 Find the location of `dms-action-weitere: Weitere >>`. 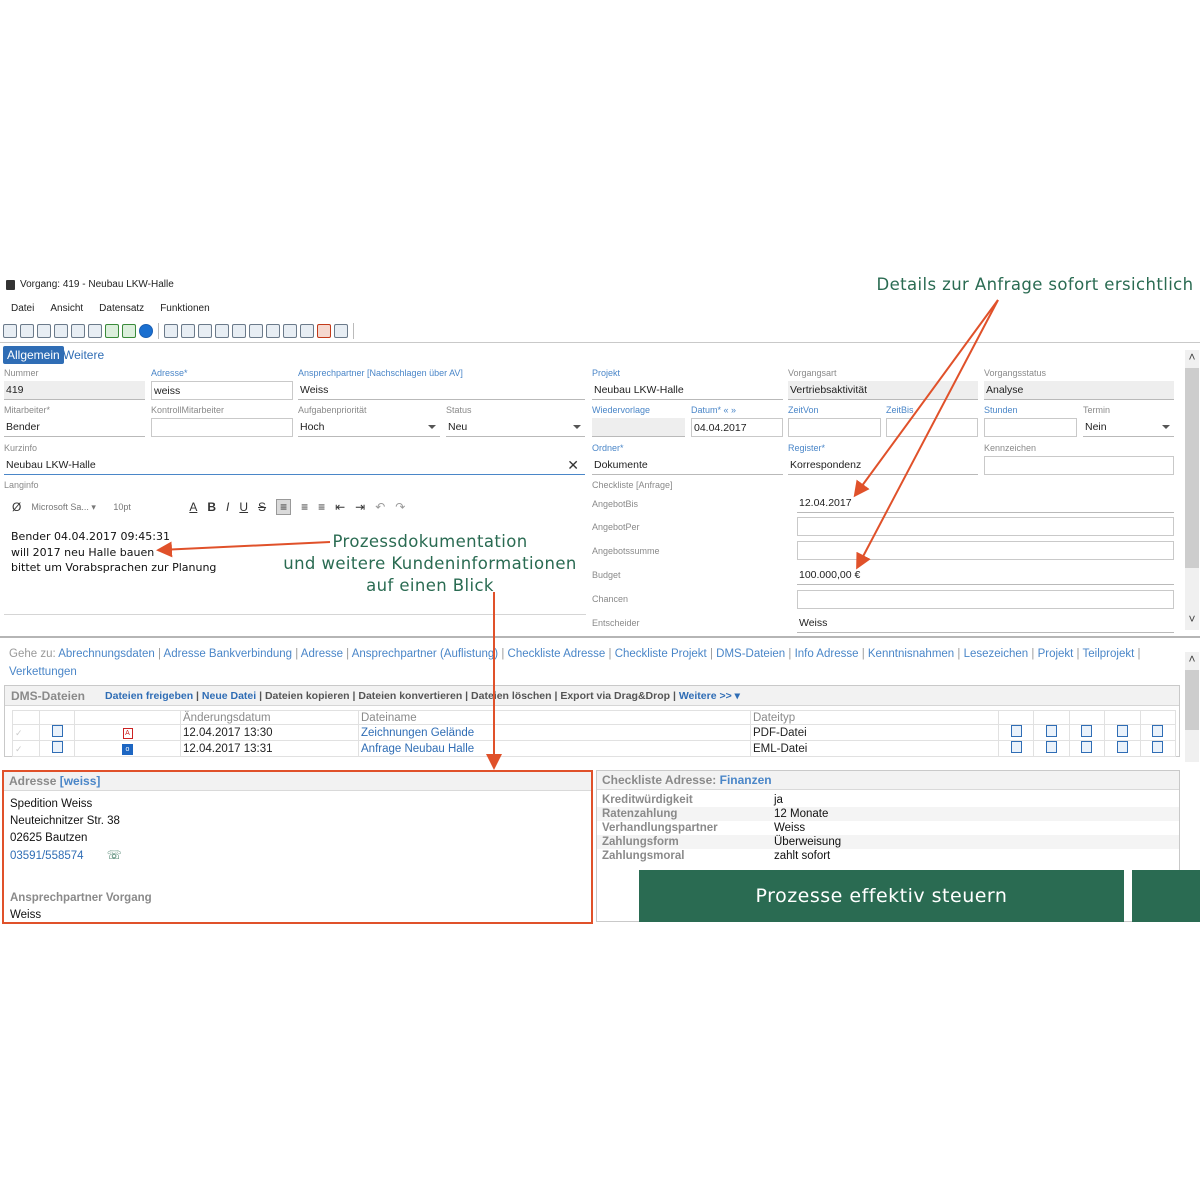

dms-action-weitere: Weitere >> is located at coordinates (705, 696).